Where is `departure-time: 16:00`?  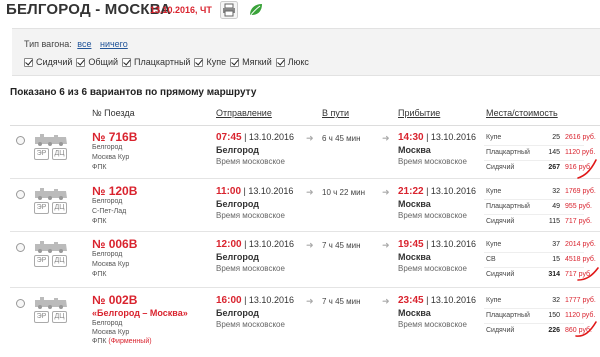 departure-time: 16:00 is located at coordinates (229, 300).